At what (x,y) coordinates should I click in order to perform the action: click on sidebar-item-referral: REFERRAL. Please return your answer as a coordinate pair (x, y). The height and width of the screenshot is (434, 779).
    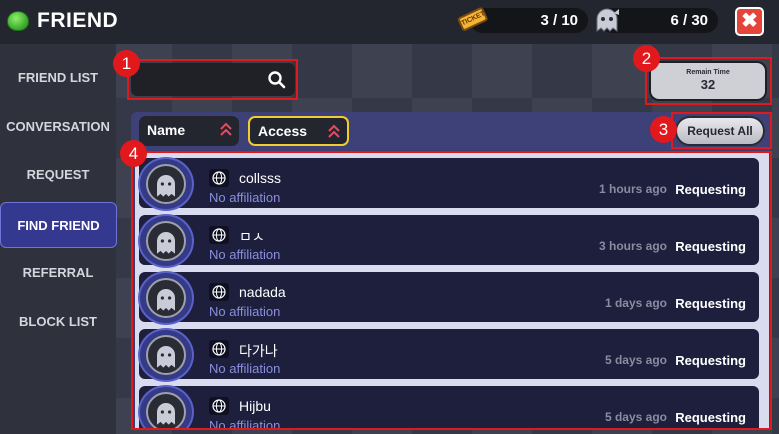
    Looking at the image, I should click on (58, 273).